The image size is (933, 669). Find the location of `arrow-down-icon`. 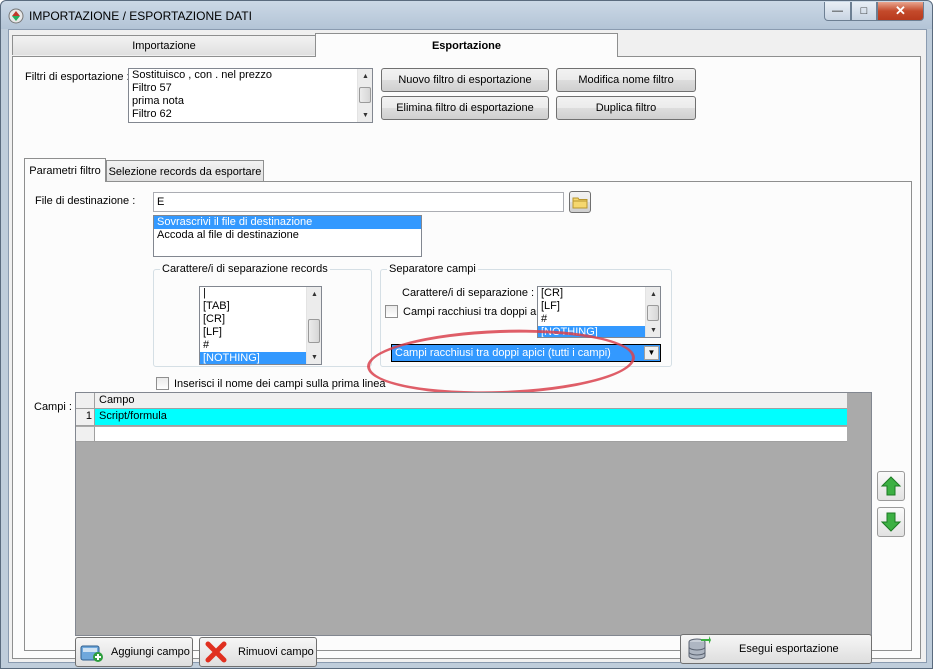

arrow-down-icon is located at coordinates (891, 522).